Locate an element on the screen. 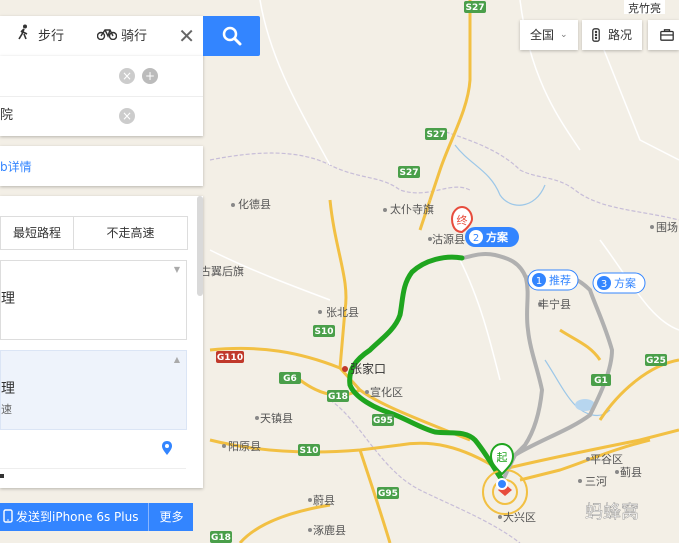 Image resolution: width=679 pixels, height=543 pixels. phone-icon is located at coordinates (8, 516).